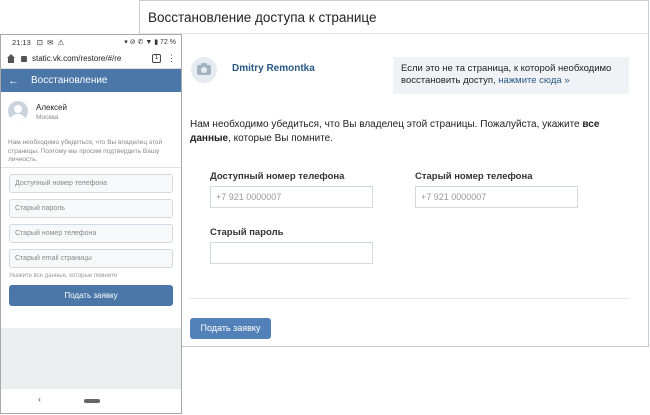  I want to click on status-right: ▾ ⊘ ✆ ▼ ▮ 72 %, so click(150, 42).